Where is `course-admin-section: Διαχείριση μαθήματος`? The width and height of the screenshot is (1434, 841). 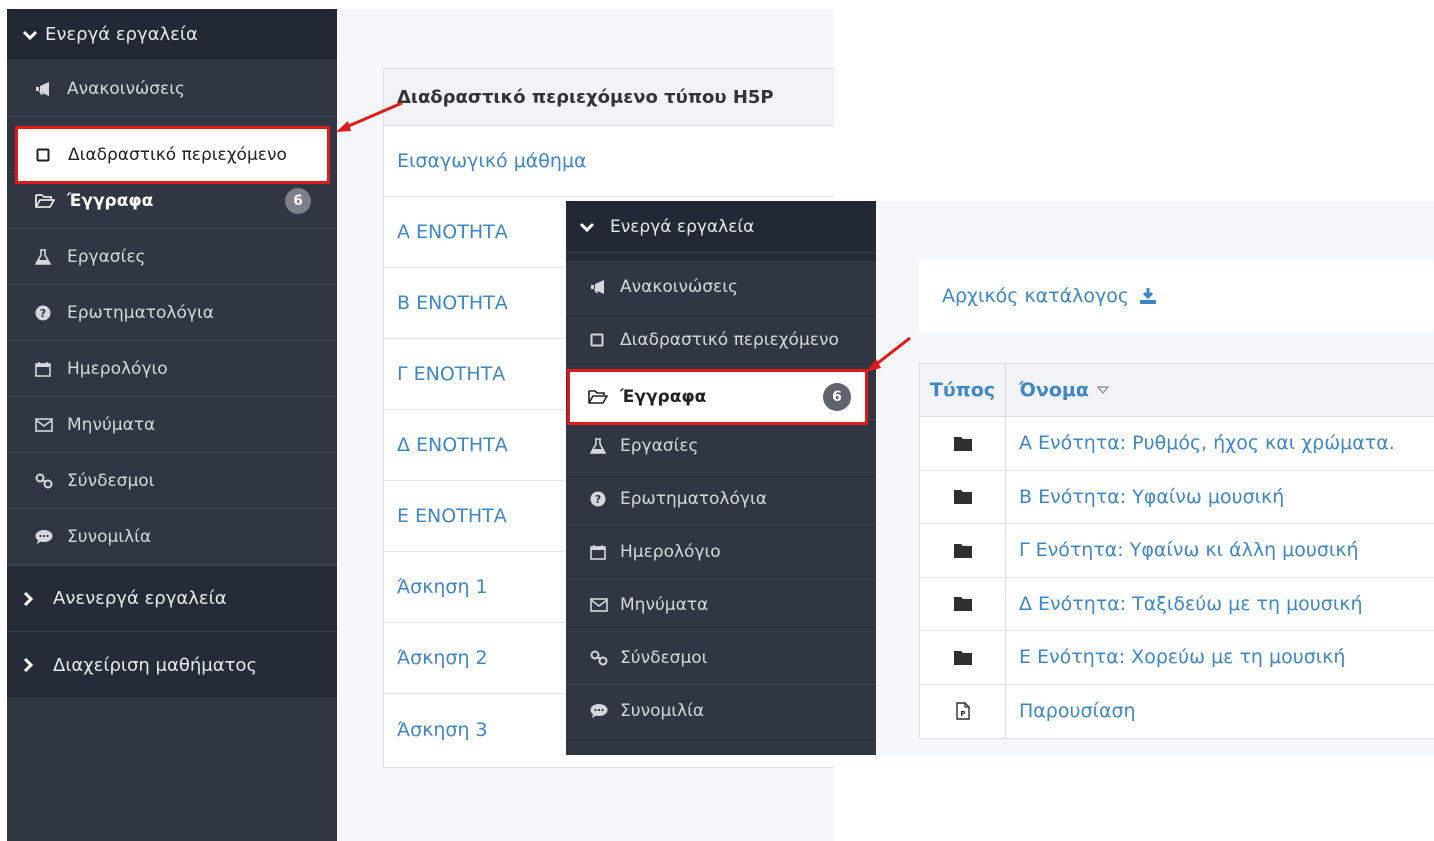
course-admin-section: Διαχείριση μαθήματος is located at coordinates (172, 665).